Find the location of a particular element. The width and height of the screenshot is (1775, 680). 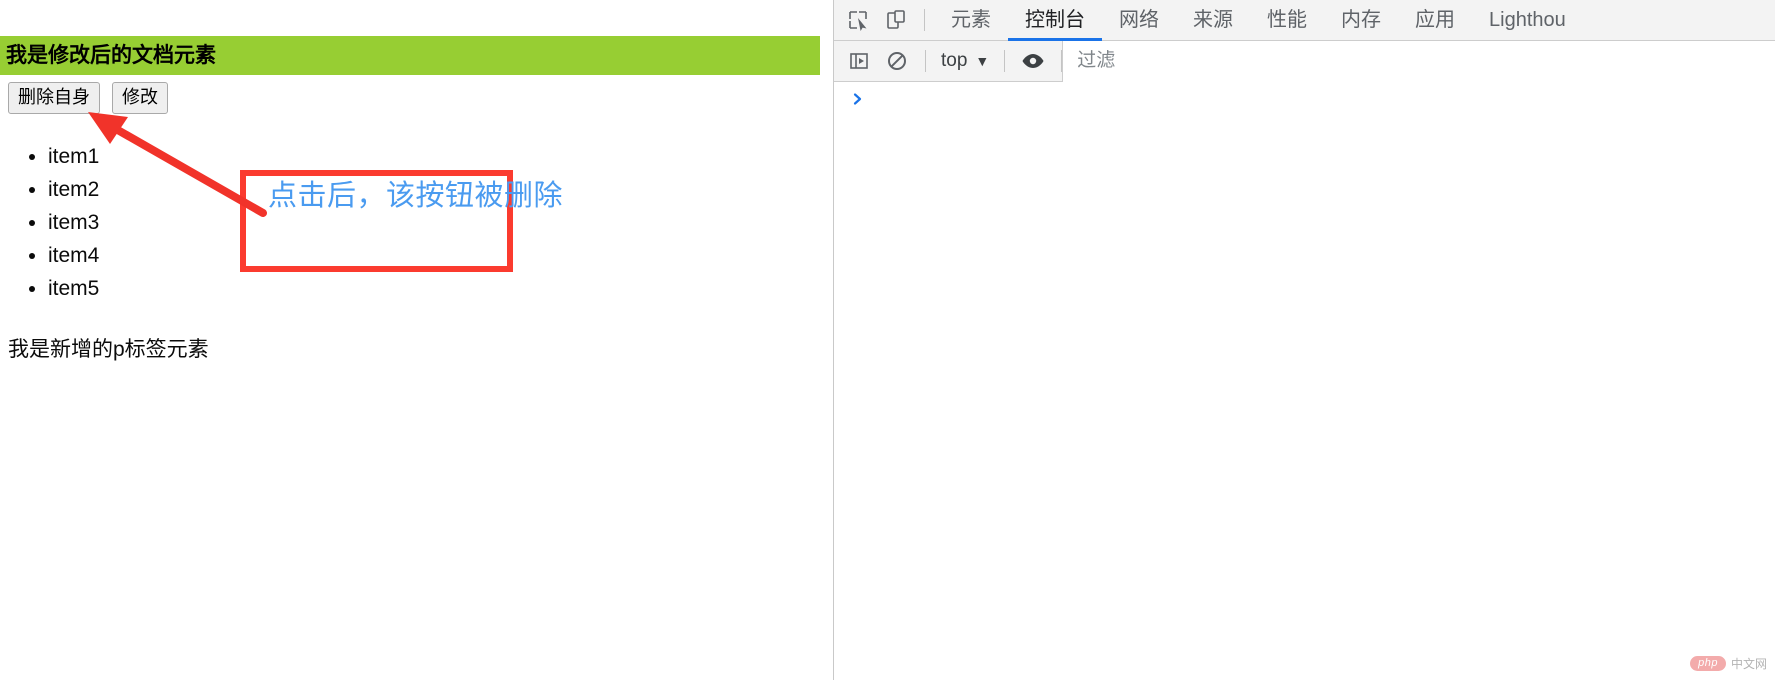

tab-network: 网络 is located at coordinates (1139, 20).